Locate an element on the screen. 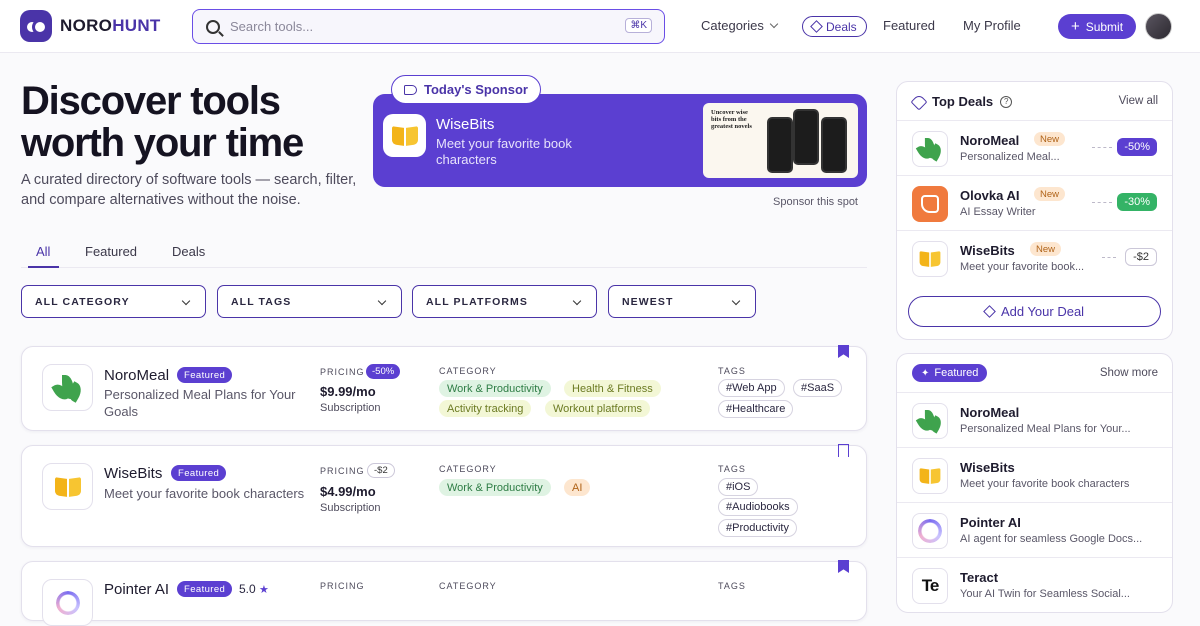  rating: 5.0 ★ is located at coordinates (254, 589).